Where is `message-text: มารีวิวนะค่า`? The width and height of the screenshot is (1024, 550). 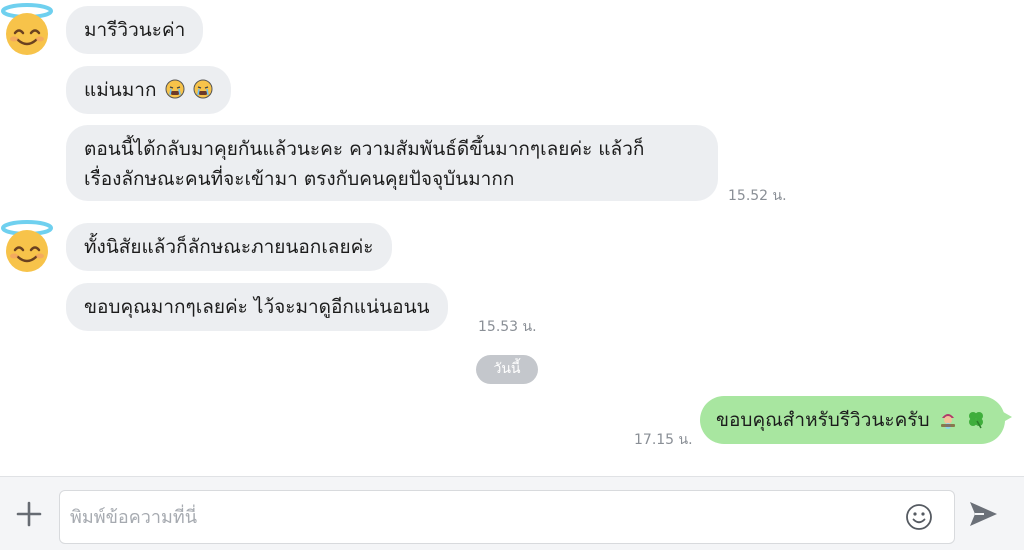 message-text: มารีวิวนะค่า is located at coordinates (135, 30).